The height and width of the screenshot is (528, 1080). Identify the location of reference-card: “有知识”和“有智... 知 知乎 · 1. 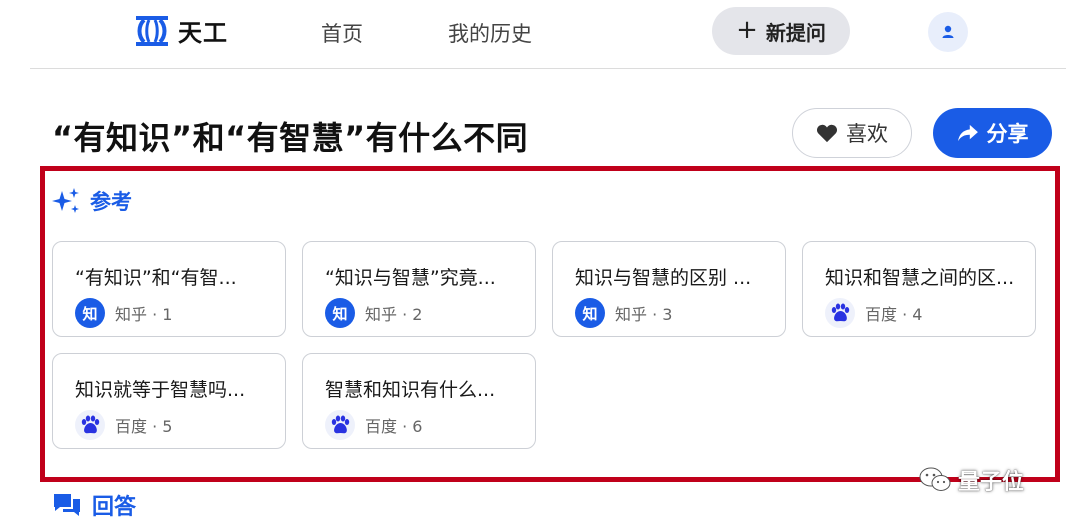
(169, 289).